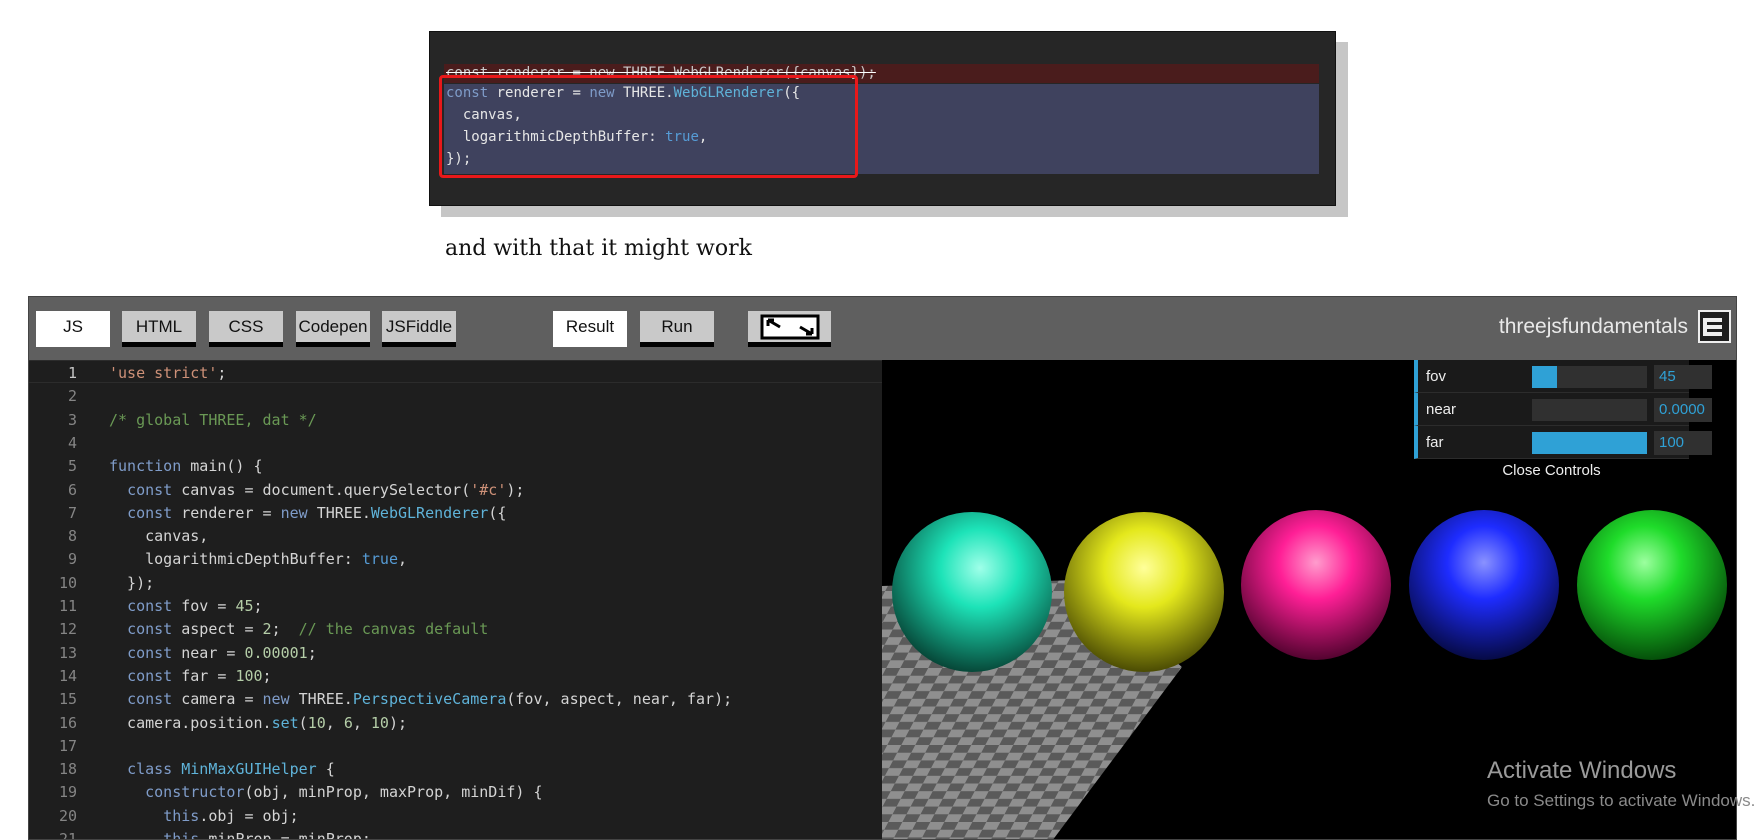  Describe the element at coordinates (72, 419) in the screenshot. I see `line-number: 3` at that location.